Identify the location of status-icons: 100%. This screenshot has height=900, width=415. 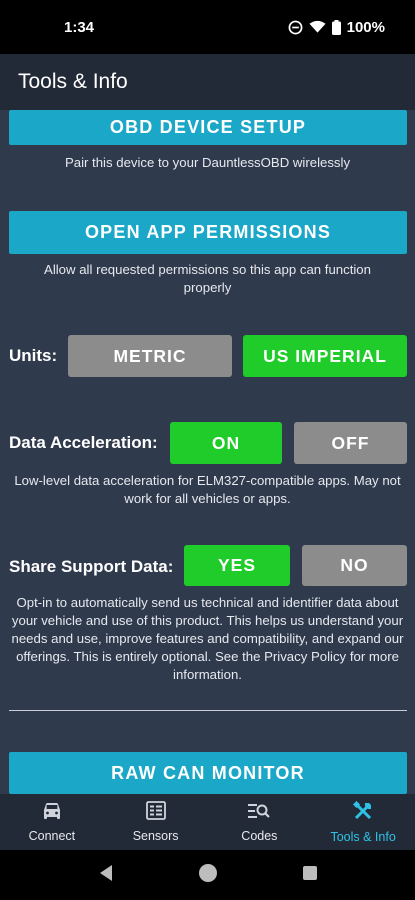
(336, 27).